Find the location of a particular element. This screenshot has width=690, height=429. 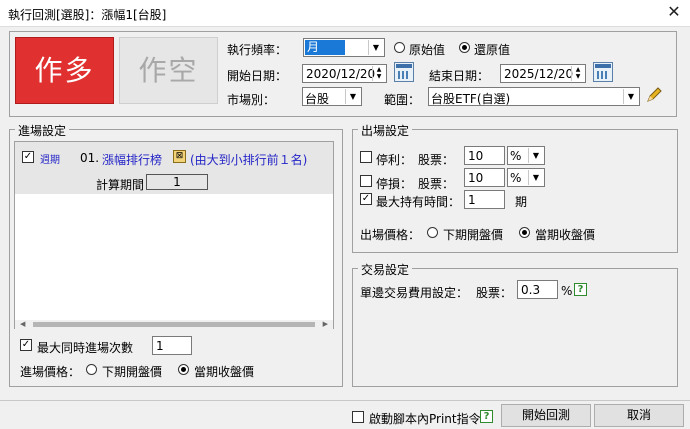

end-date-value: 2025/12/20 is located at coordinates (539, 74).